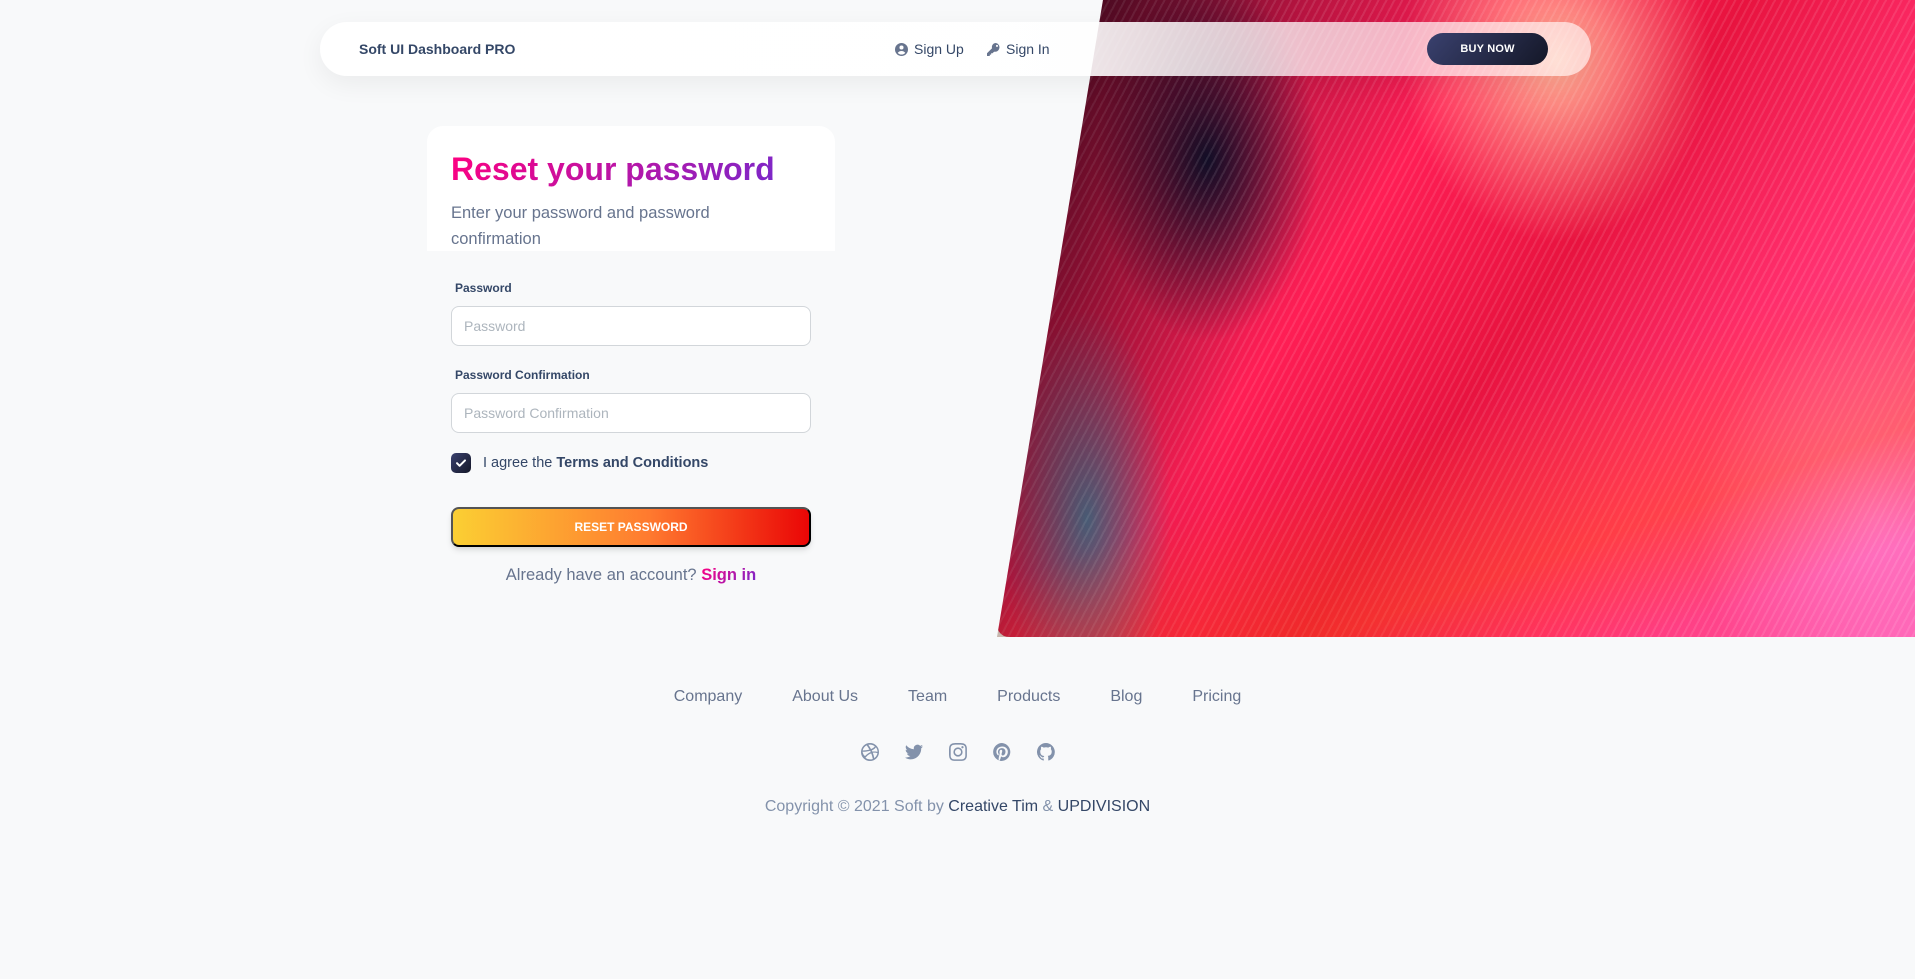 The image size is (1915, 979). I want to click on footer-link-blog: Blog, so click(1126, 697).